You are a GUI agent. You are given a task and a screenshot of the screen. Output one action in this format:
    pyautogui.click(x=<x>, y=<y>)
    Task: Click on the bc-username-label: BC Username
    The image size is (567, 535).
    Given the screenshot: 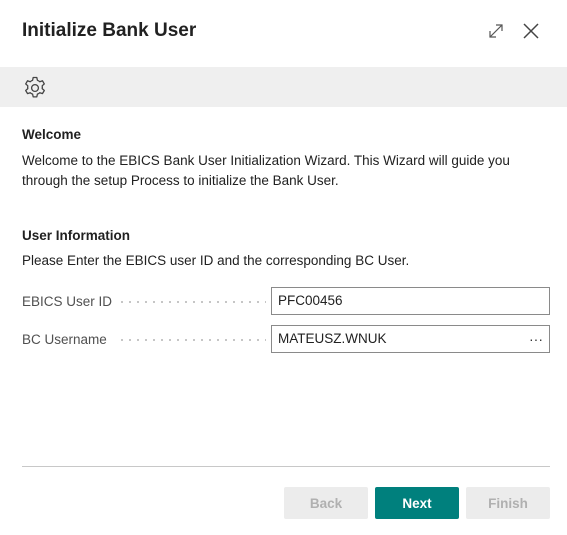 What is the action you would take?
    pyautogui.click(x=64, y=339)
    